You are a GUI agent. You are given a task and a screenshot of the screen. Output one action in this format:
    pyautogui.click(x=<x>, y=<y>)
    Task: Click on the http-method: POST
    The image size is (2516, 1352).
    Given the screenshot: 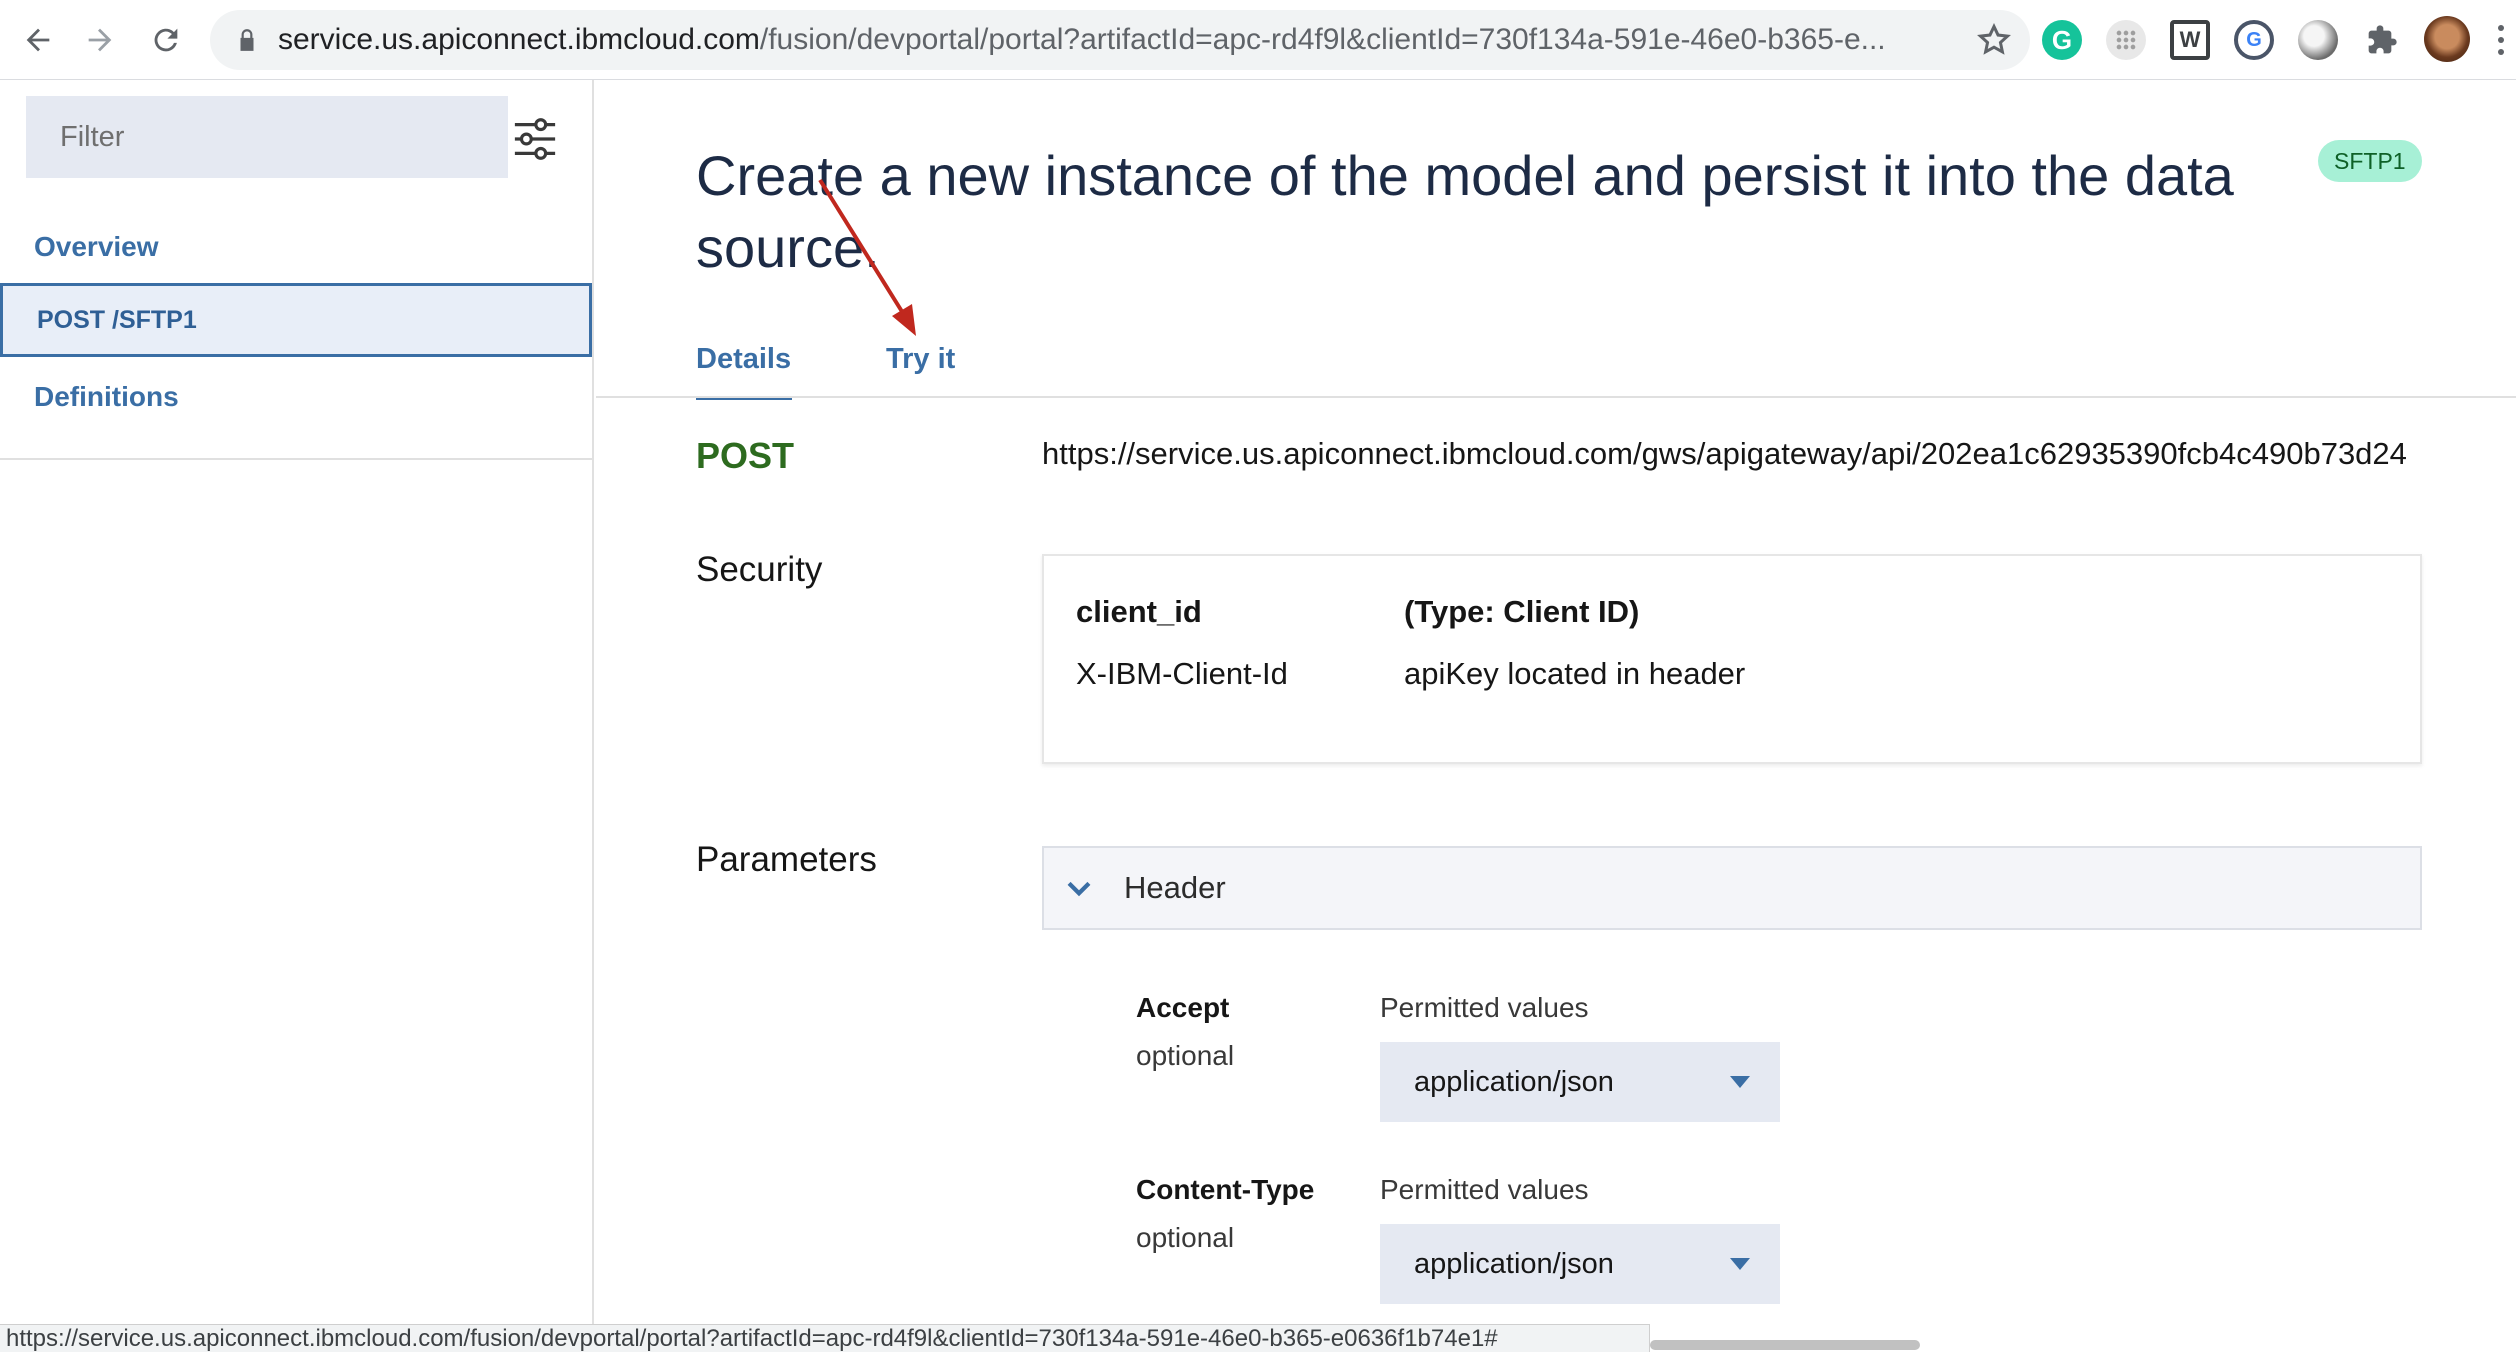 What is the action you would take?
    pyautogui.click(x=745, y=455)
    